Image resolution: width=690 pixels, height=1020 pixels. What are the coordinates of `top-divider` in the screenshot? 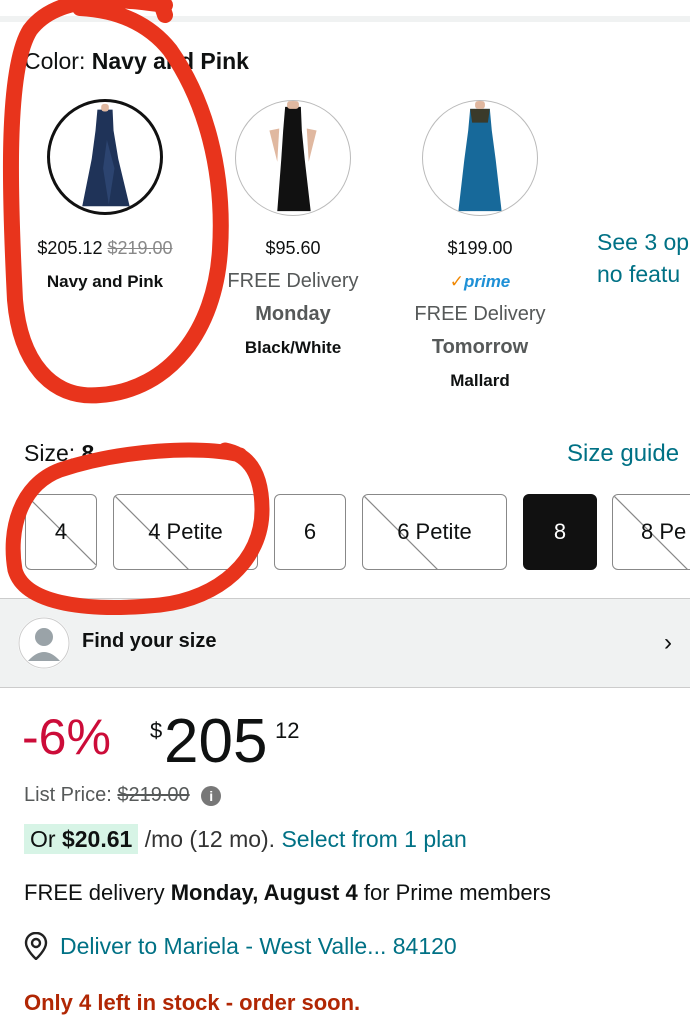 It's located at (345, 11).